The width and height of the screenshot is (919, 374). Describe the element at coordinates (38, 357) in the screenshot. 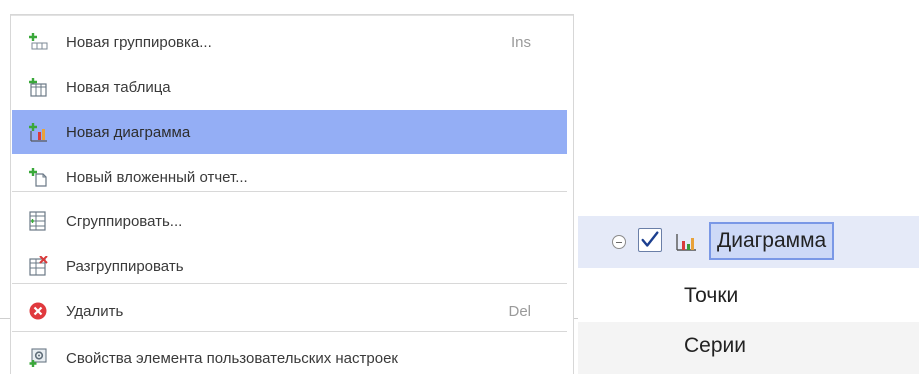

I see `user-settings-properties-icon` at that location.